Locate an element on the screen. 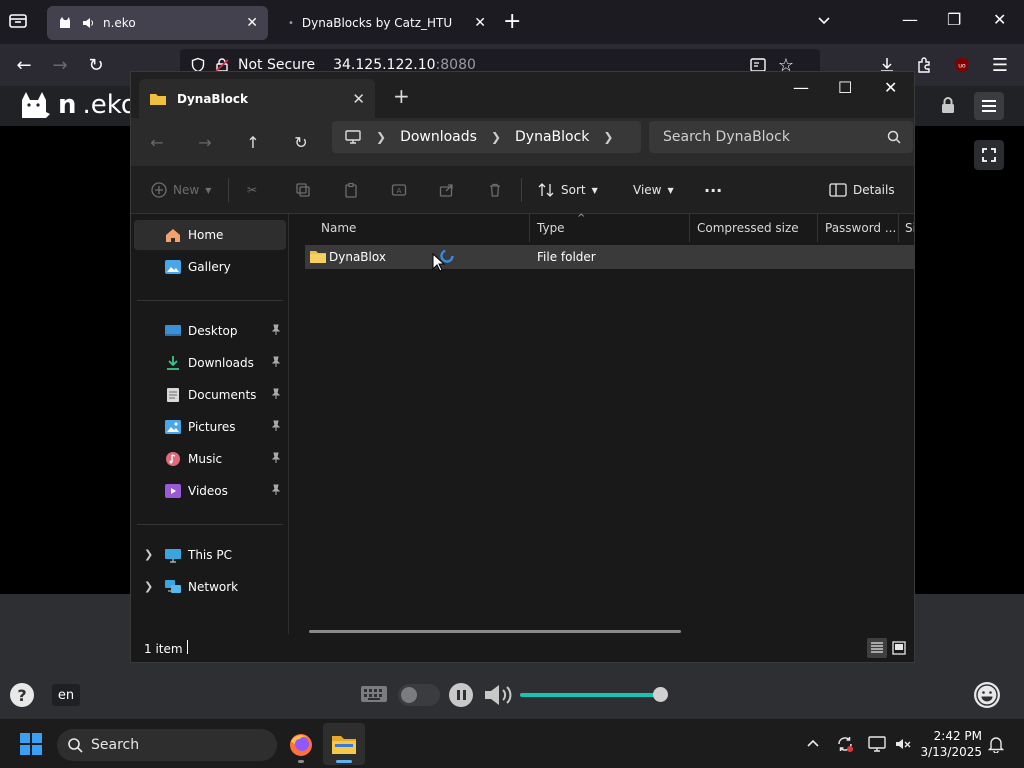 The height and width of the screenshot is (768, 1024). ublock-icon: uo is located at coordinates (962, 65).